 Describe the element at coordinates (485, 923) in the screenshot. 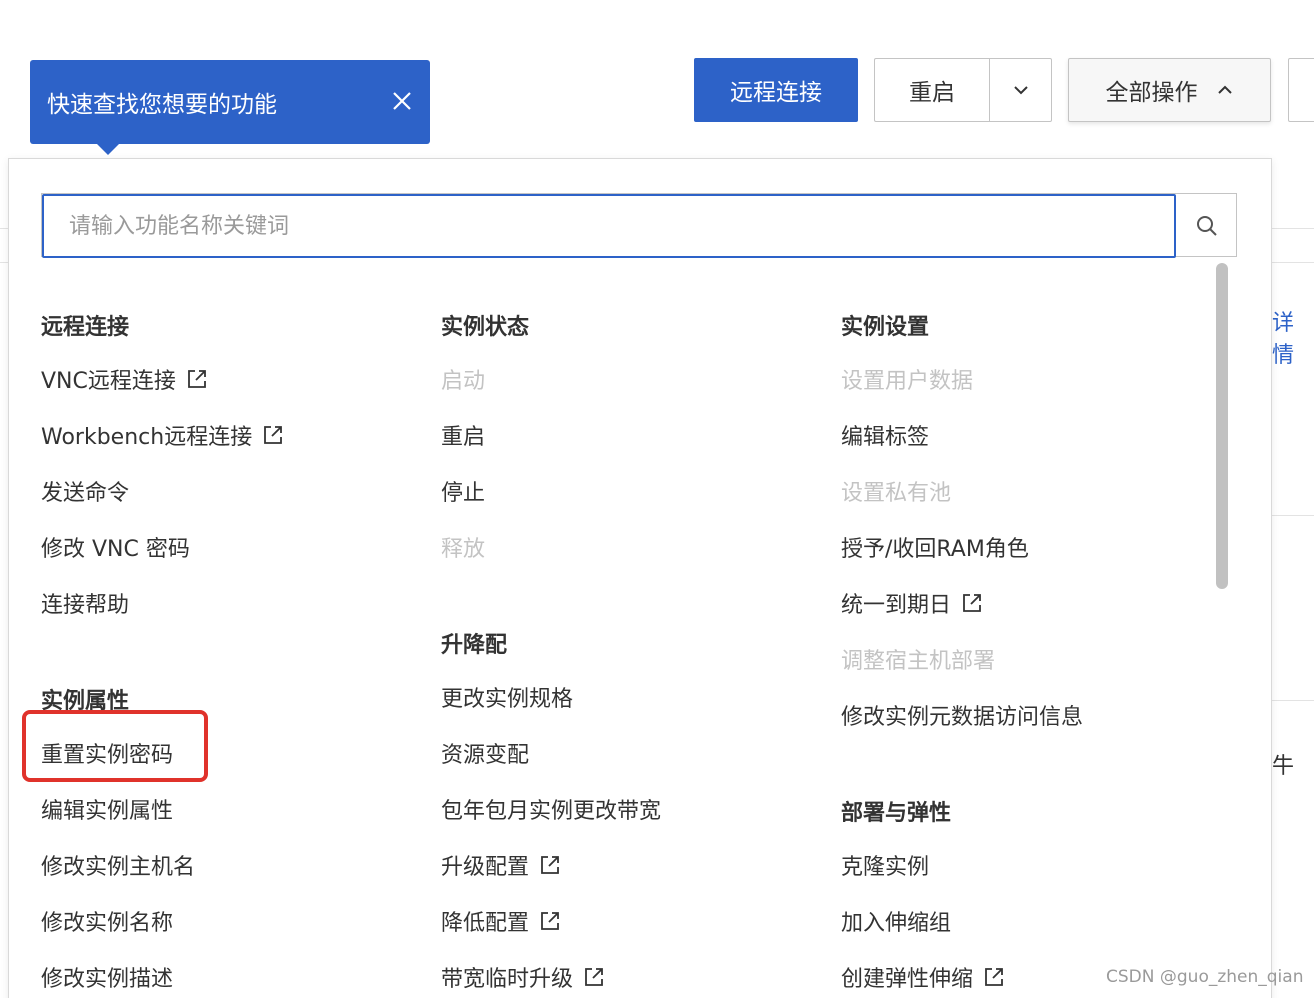

I see `menu-item-label: 降低配置` at that location.